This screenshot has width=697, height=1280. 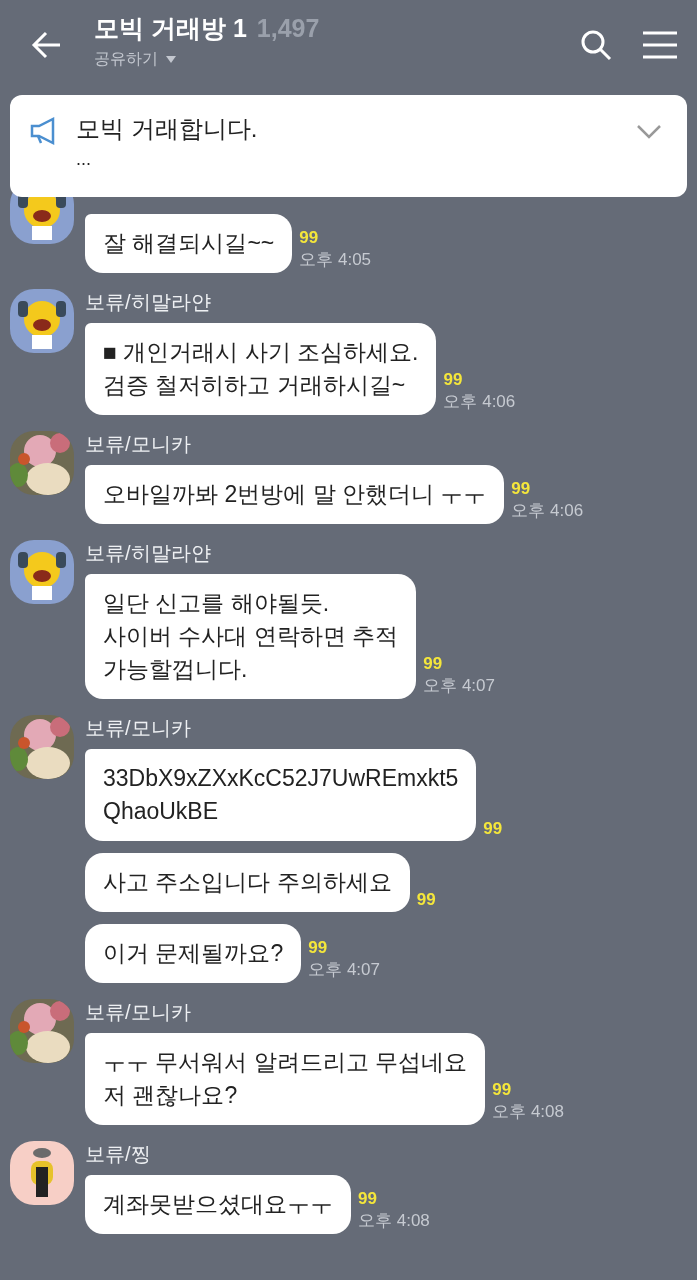 I want to click on message-bubble: 일단 신고를 해야될듯. 사이버 수사대 연락하면 추적 가능할껍니다., so click(x=251, y=636).